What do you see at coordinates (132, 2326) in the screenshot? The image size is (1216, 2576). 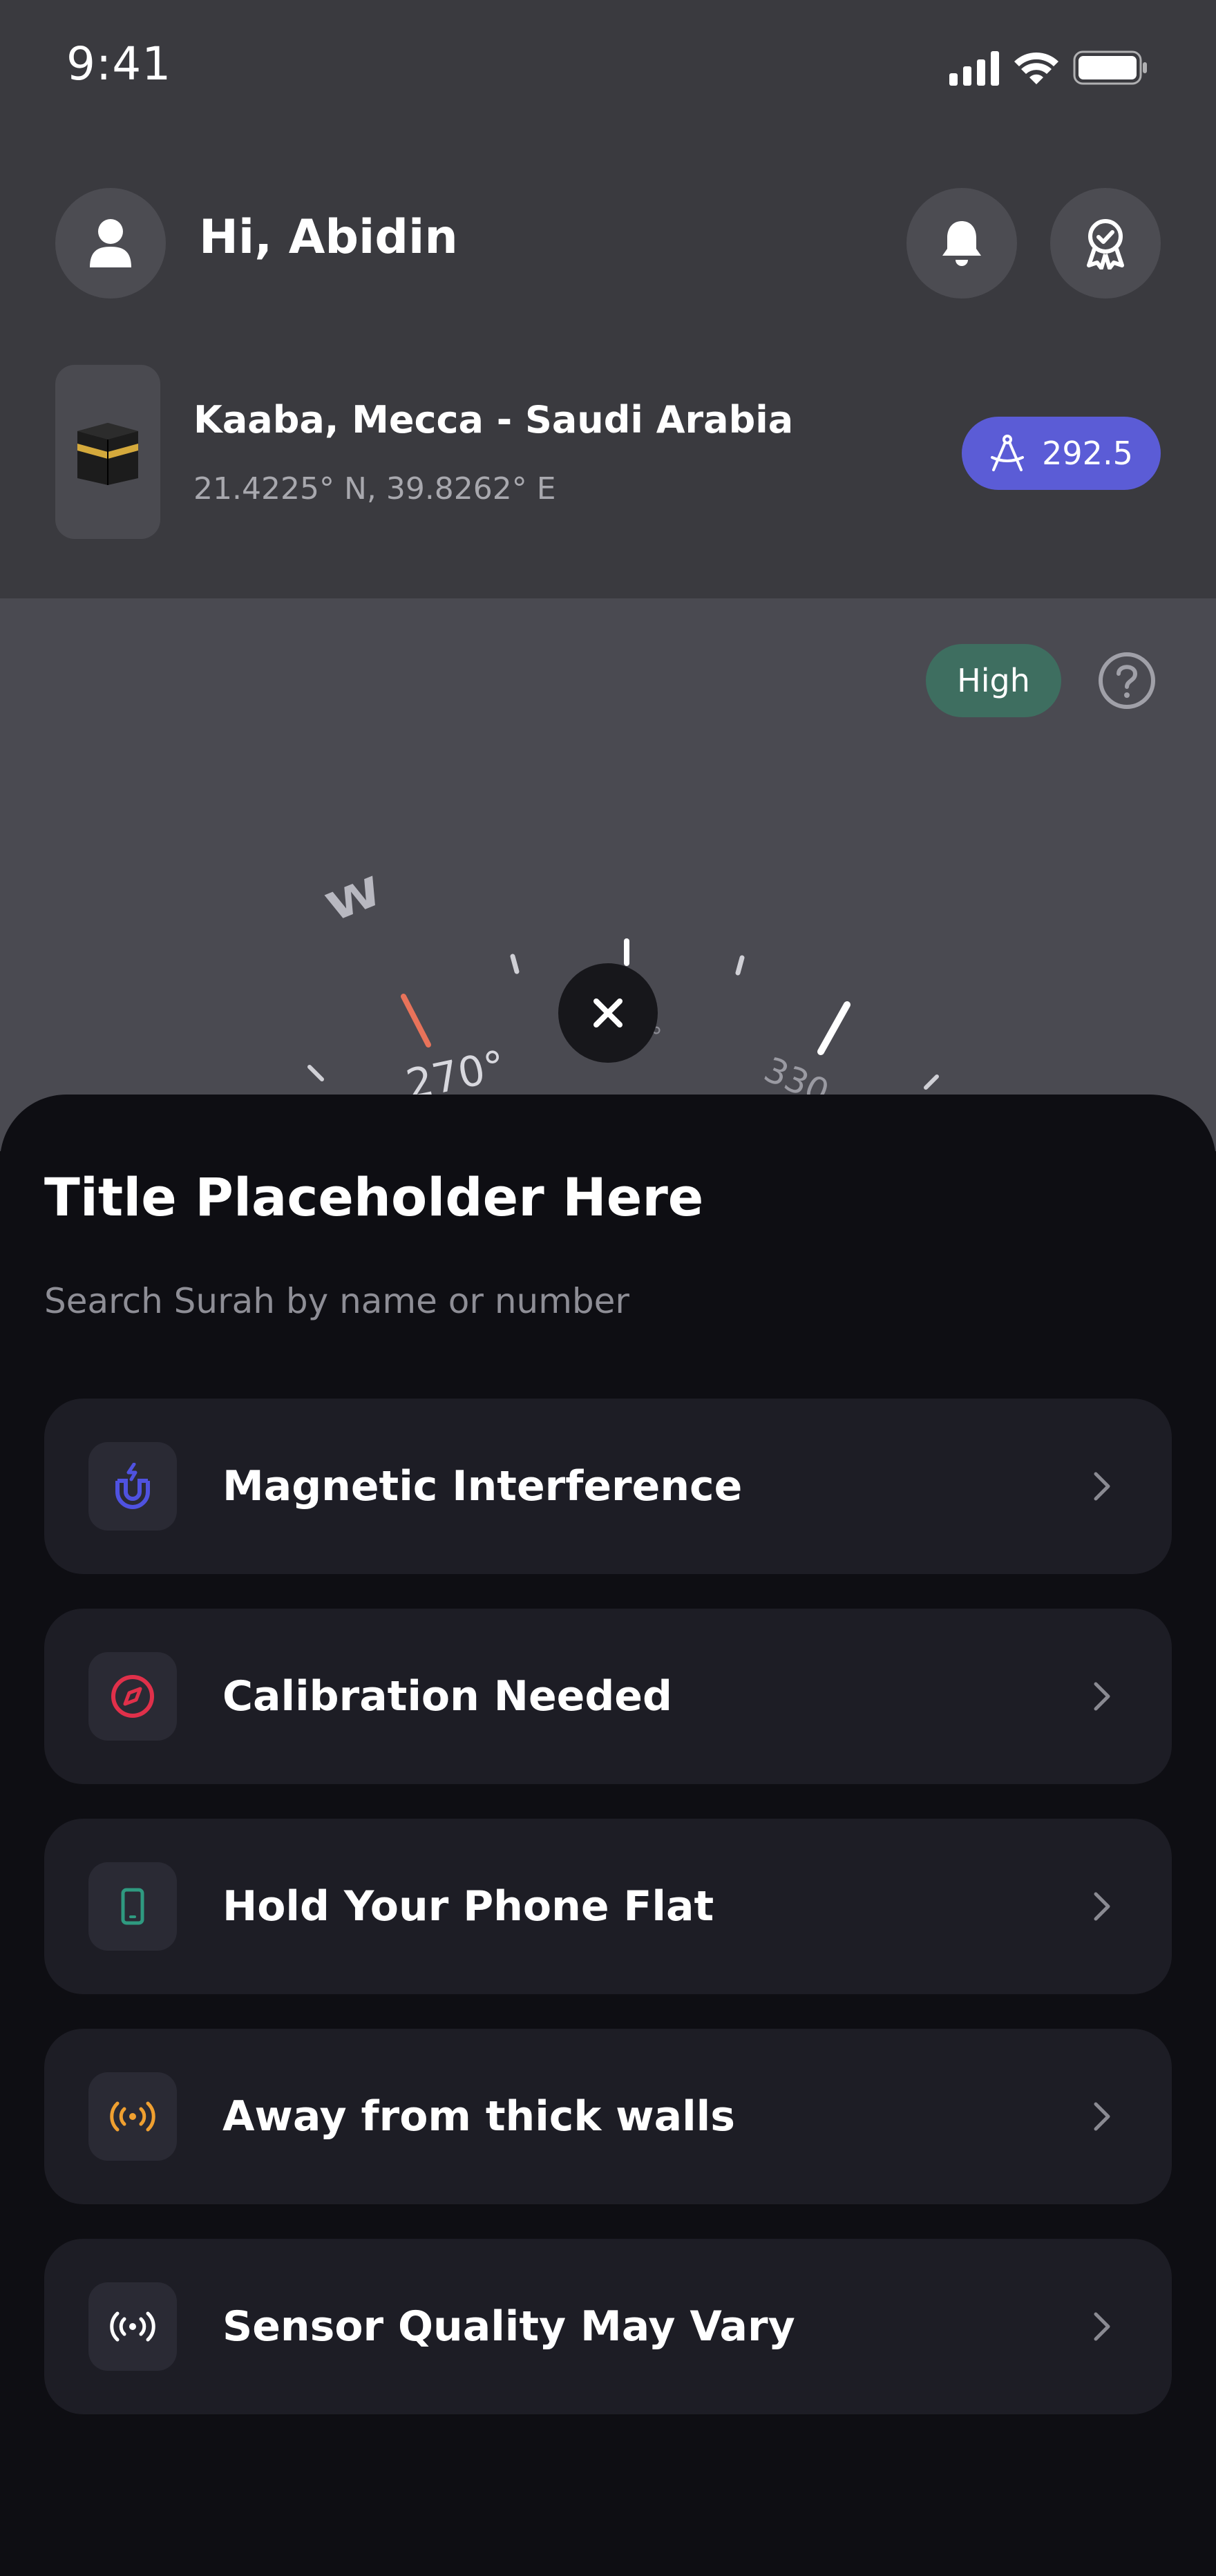 I see `broadcast-icon` at bounding box center [132, 2326].